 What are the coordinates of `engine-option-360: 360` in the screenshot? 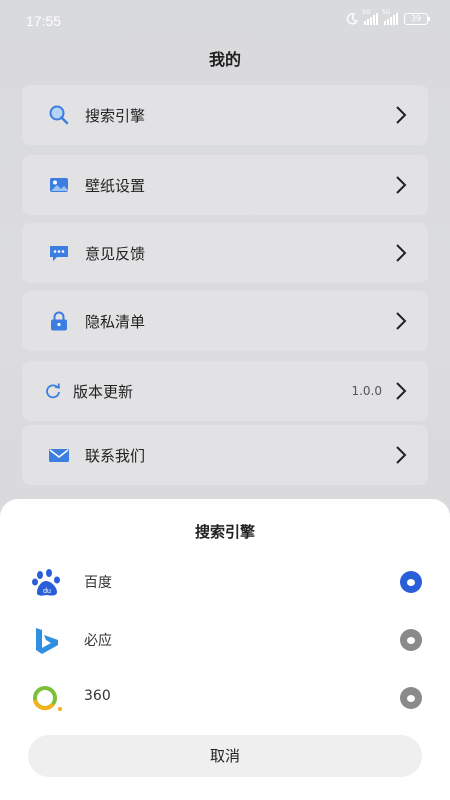 It's located at (225, 698).